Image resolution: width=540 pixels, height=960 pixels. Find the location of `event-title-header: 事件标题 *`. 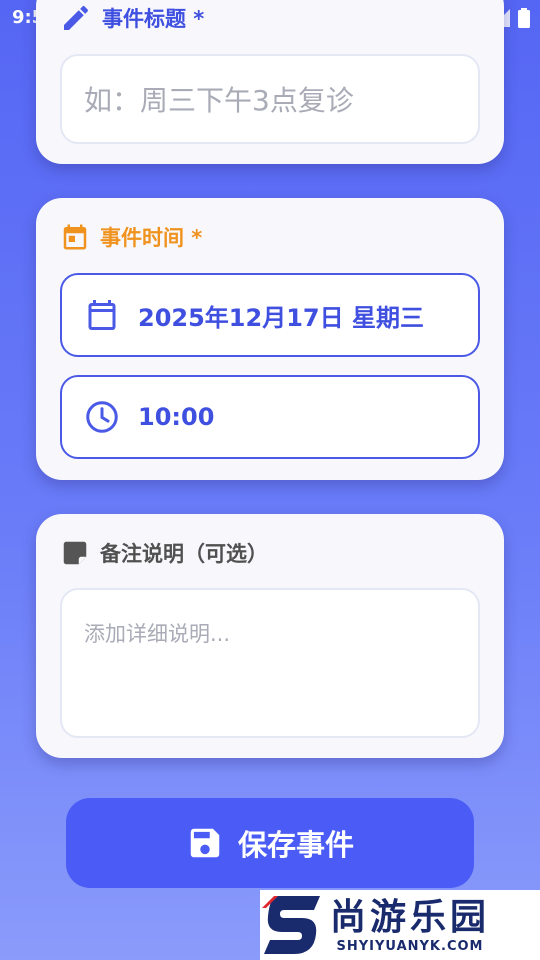

event-title-header: 事件标题 * is located at coordinates (132, 18).